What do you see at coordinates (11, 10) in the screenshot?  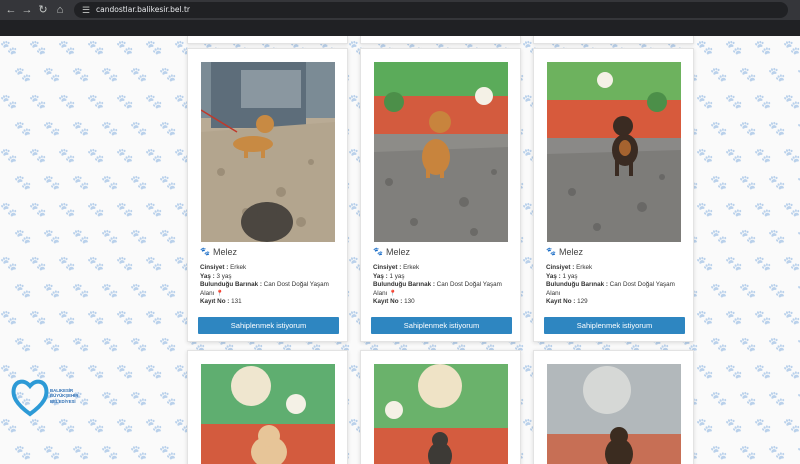 I see `back-arrow-icon: ←` at bounding box center [11, 10].